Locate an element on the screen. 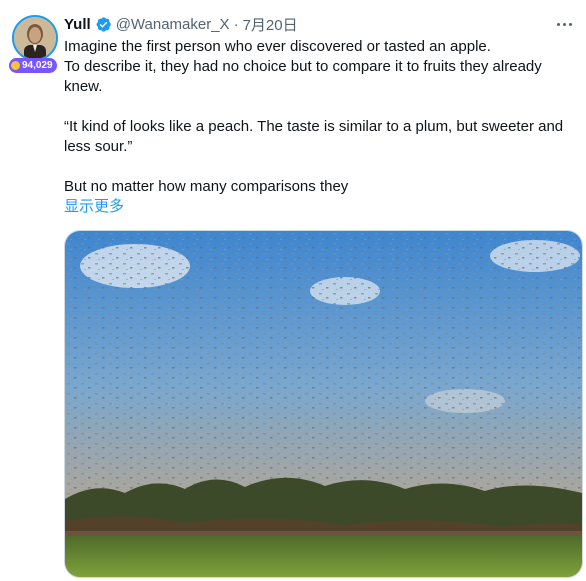 This screenshot has height=581, width=586. author-name: Yull is located at coordinates (77, 24).